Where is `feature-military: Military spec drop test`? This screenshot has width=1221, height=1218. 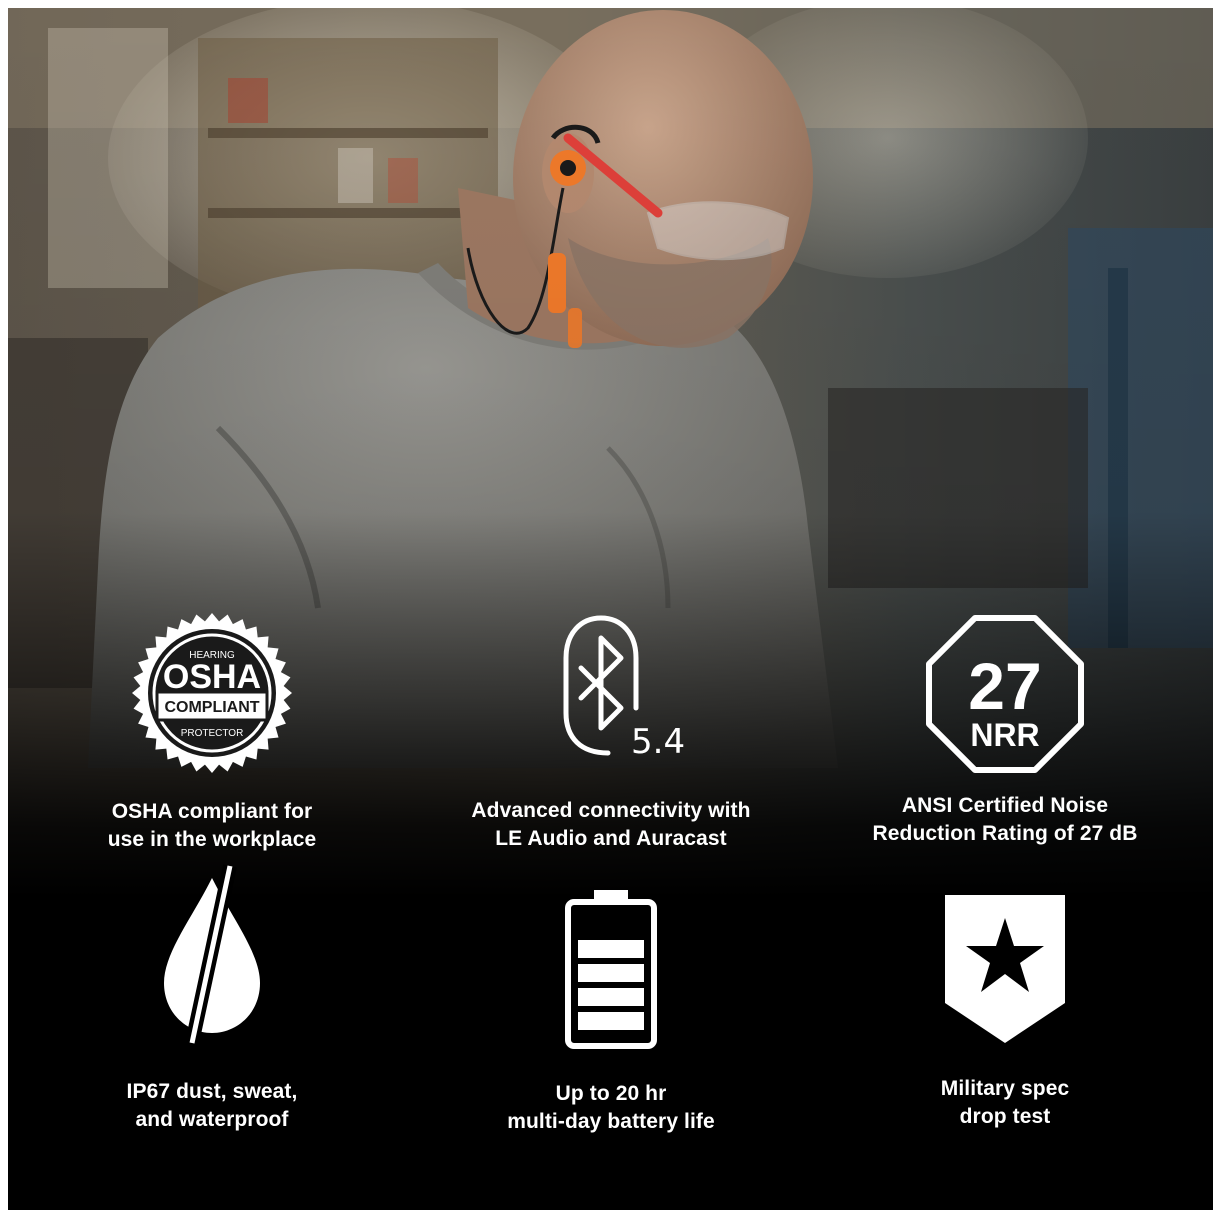
feature-military: Military spec drop test is located at coordinates (1005, 1012).